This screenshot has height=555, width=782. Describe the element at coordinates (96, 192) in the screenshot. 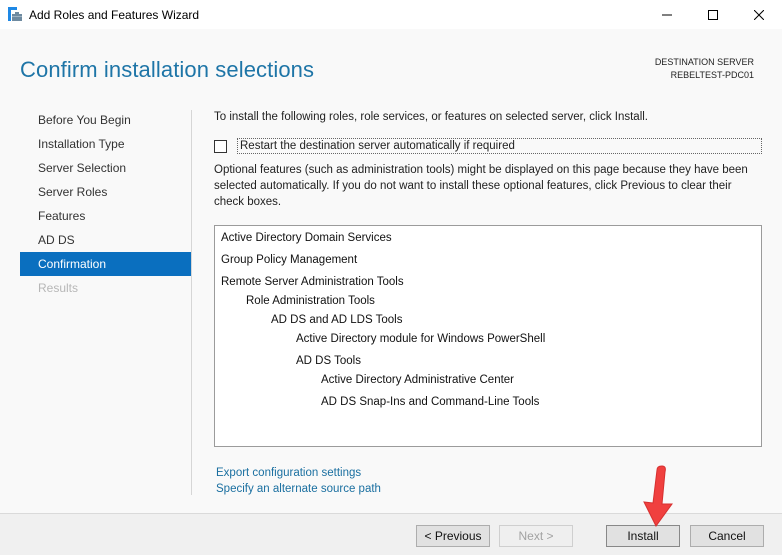

I see `step-server-roles: Server Roles` at that location.